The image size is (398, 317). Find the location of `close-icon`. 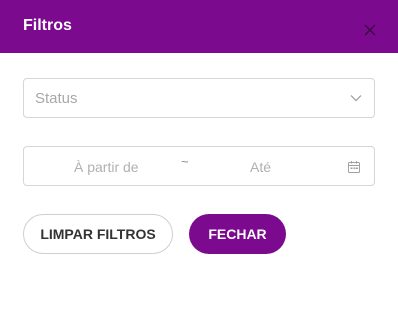

close-icon is located at coordinates (370, 30).